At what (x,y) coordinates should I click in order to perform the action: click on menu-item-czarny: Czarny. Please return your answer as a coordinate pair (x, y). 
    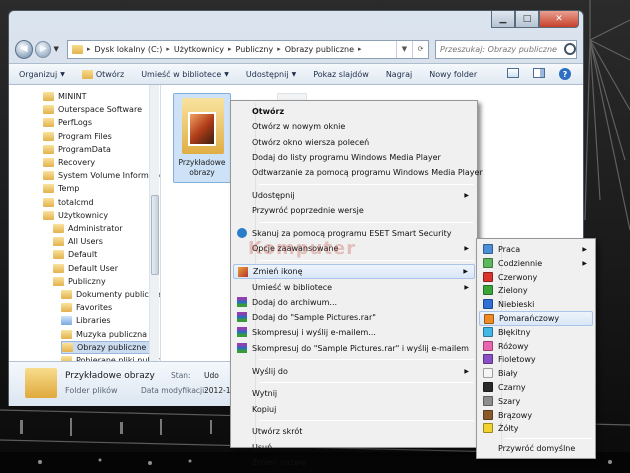
    Looking at the image, I should click on (536, 387).